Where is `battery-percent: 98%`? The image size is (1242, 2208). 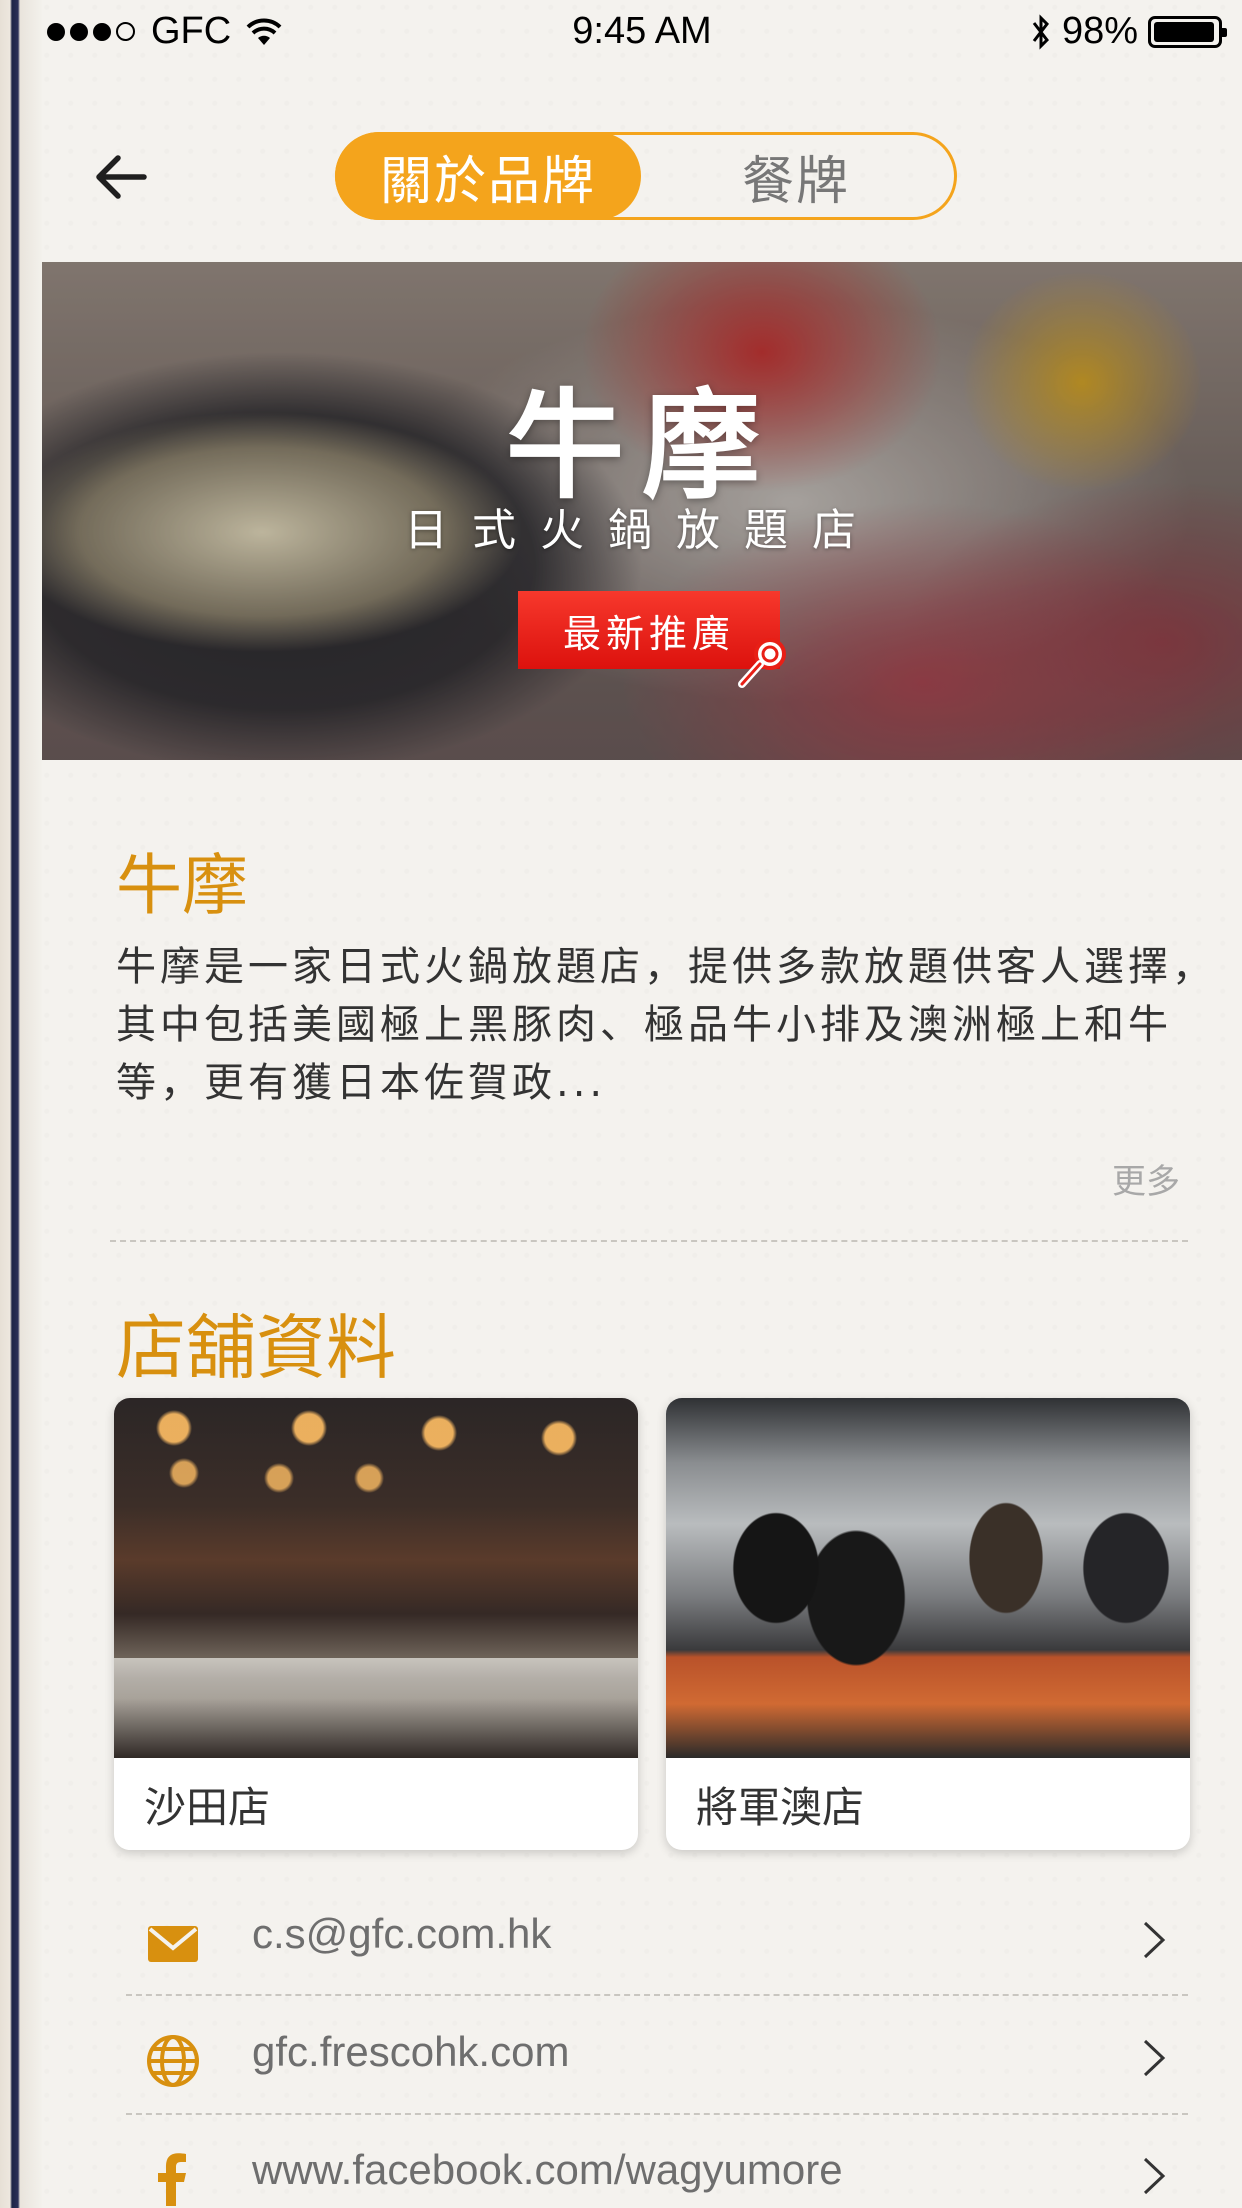
battery-percent: 98% is located at coordinates (1099, 31).